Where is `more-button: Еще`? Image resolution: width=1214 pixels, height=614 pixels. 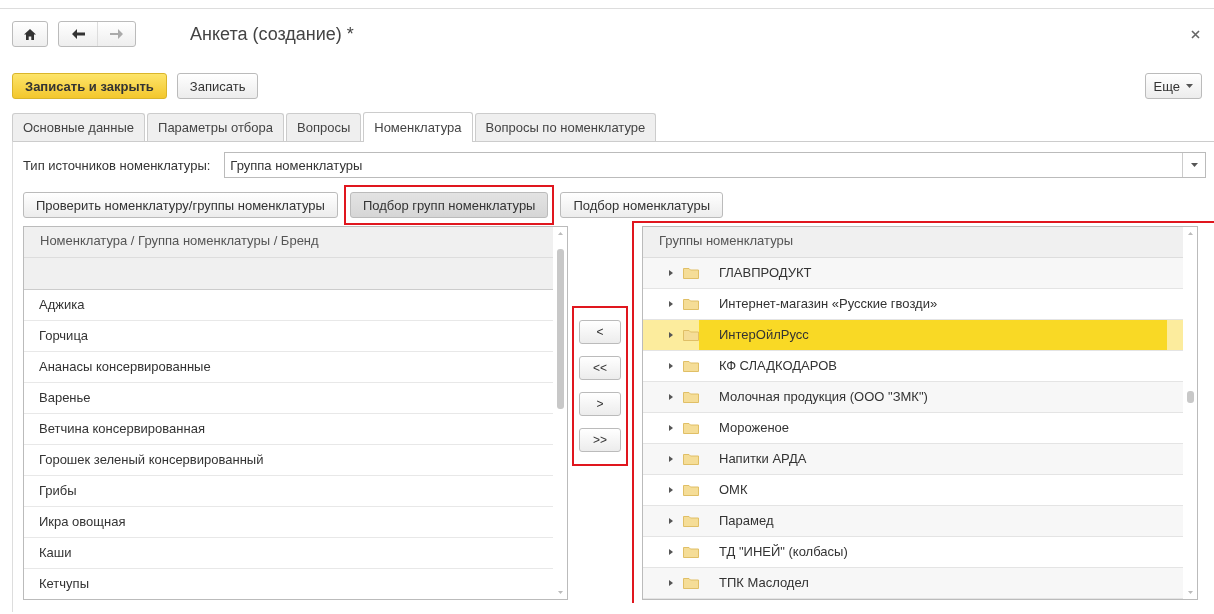 more-button: Еще is located at coordinates (1173, 86).